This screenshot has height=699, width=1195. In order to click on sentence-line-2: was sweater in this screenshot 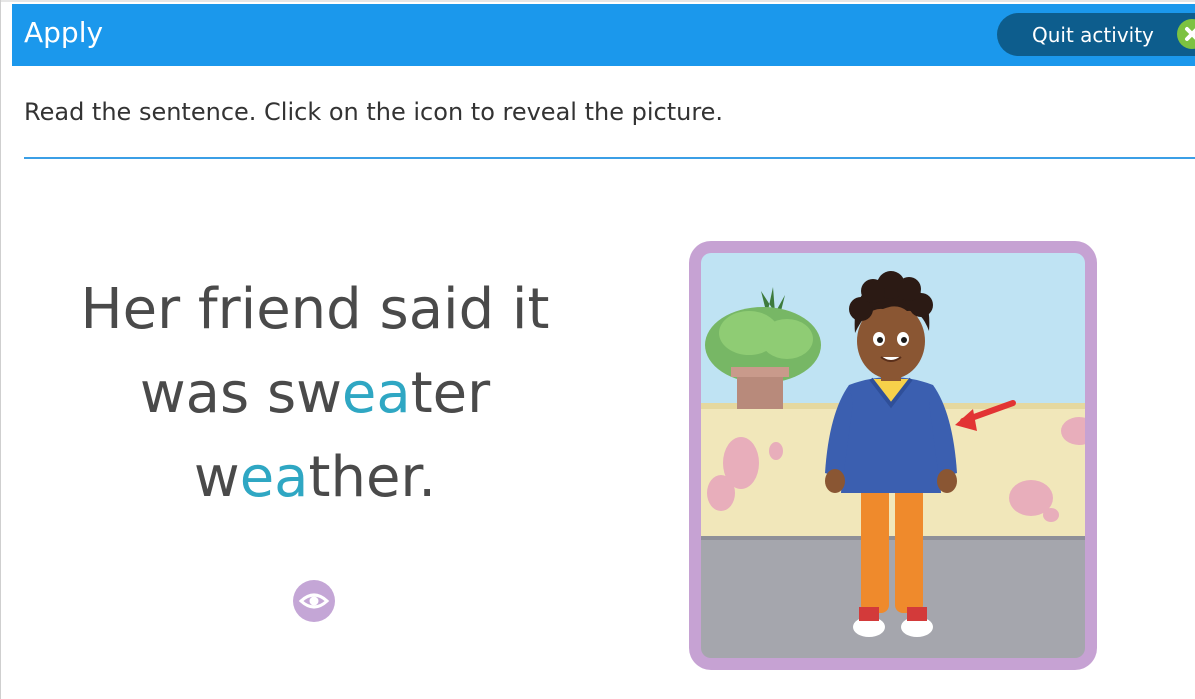, I will do `click(315, 394)`.